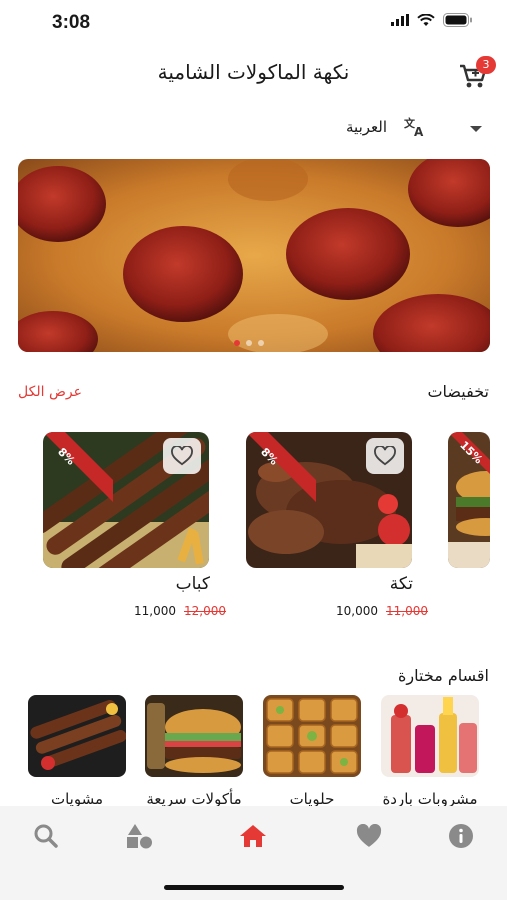 The height and width of the screenshot is (900, 507). What do you see at coordinates (382, 611) in the screenshot?
I see `price-row: 10,000 11,000` at bounding box center [382, 611].